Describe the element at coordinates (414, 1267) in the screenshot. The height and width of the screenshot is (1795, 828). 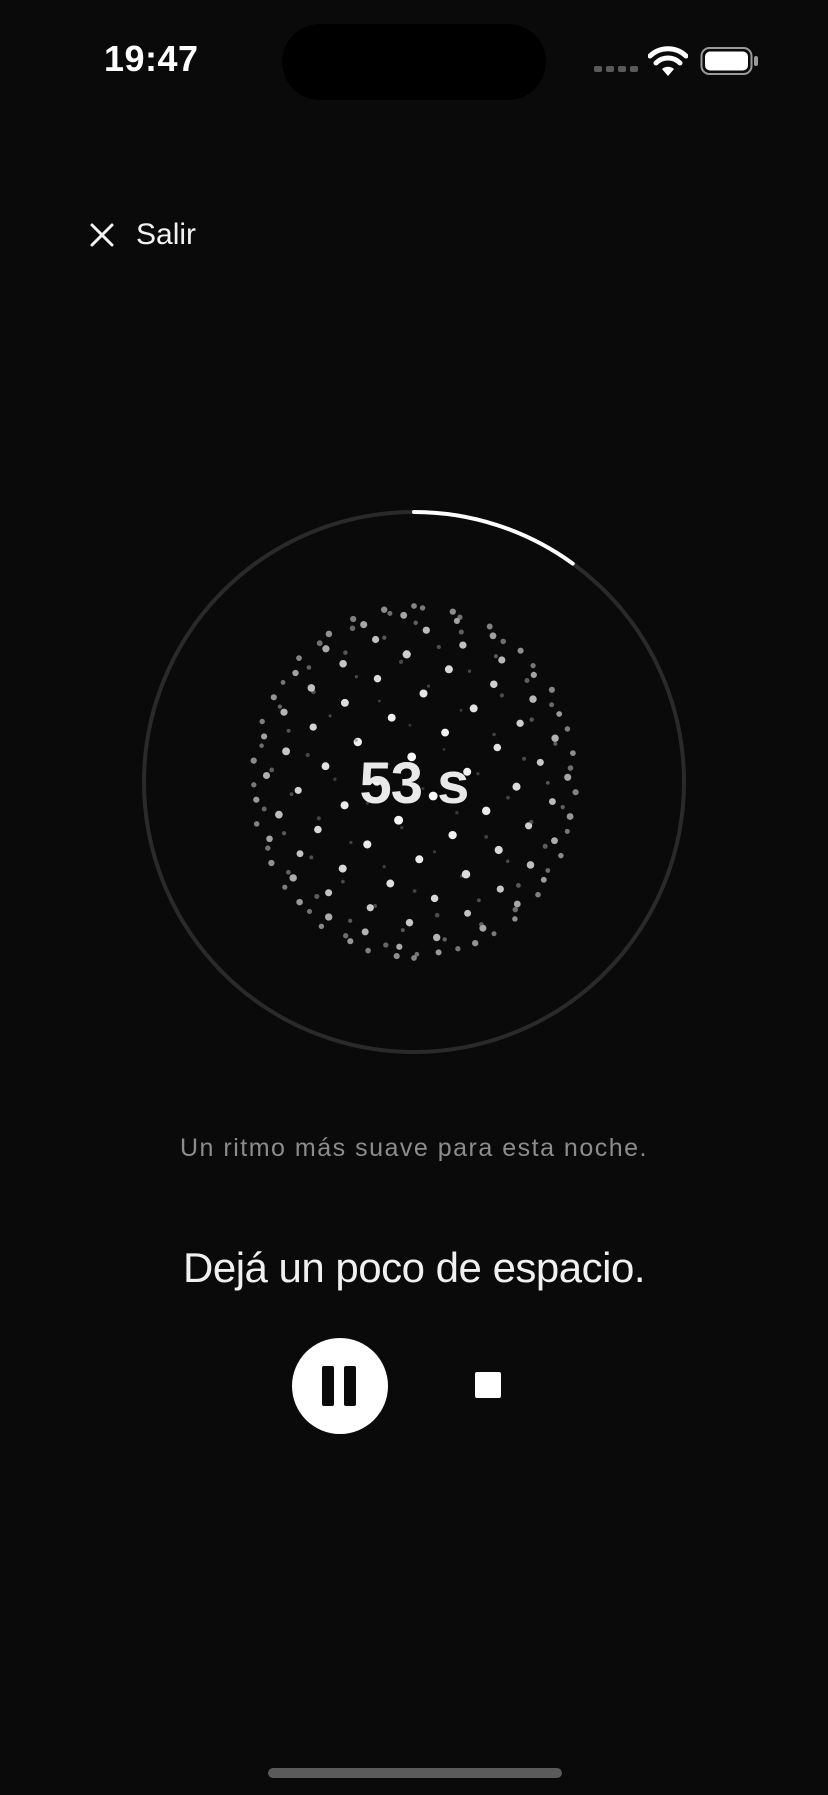
I see `session-prompt: Dejá un poco de espacio.` at that location.